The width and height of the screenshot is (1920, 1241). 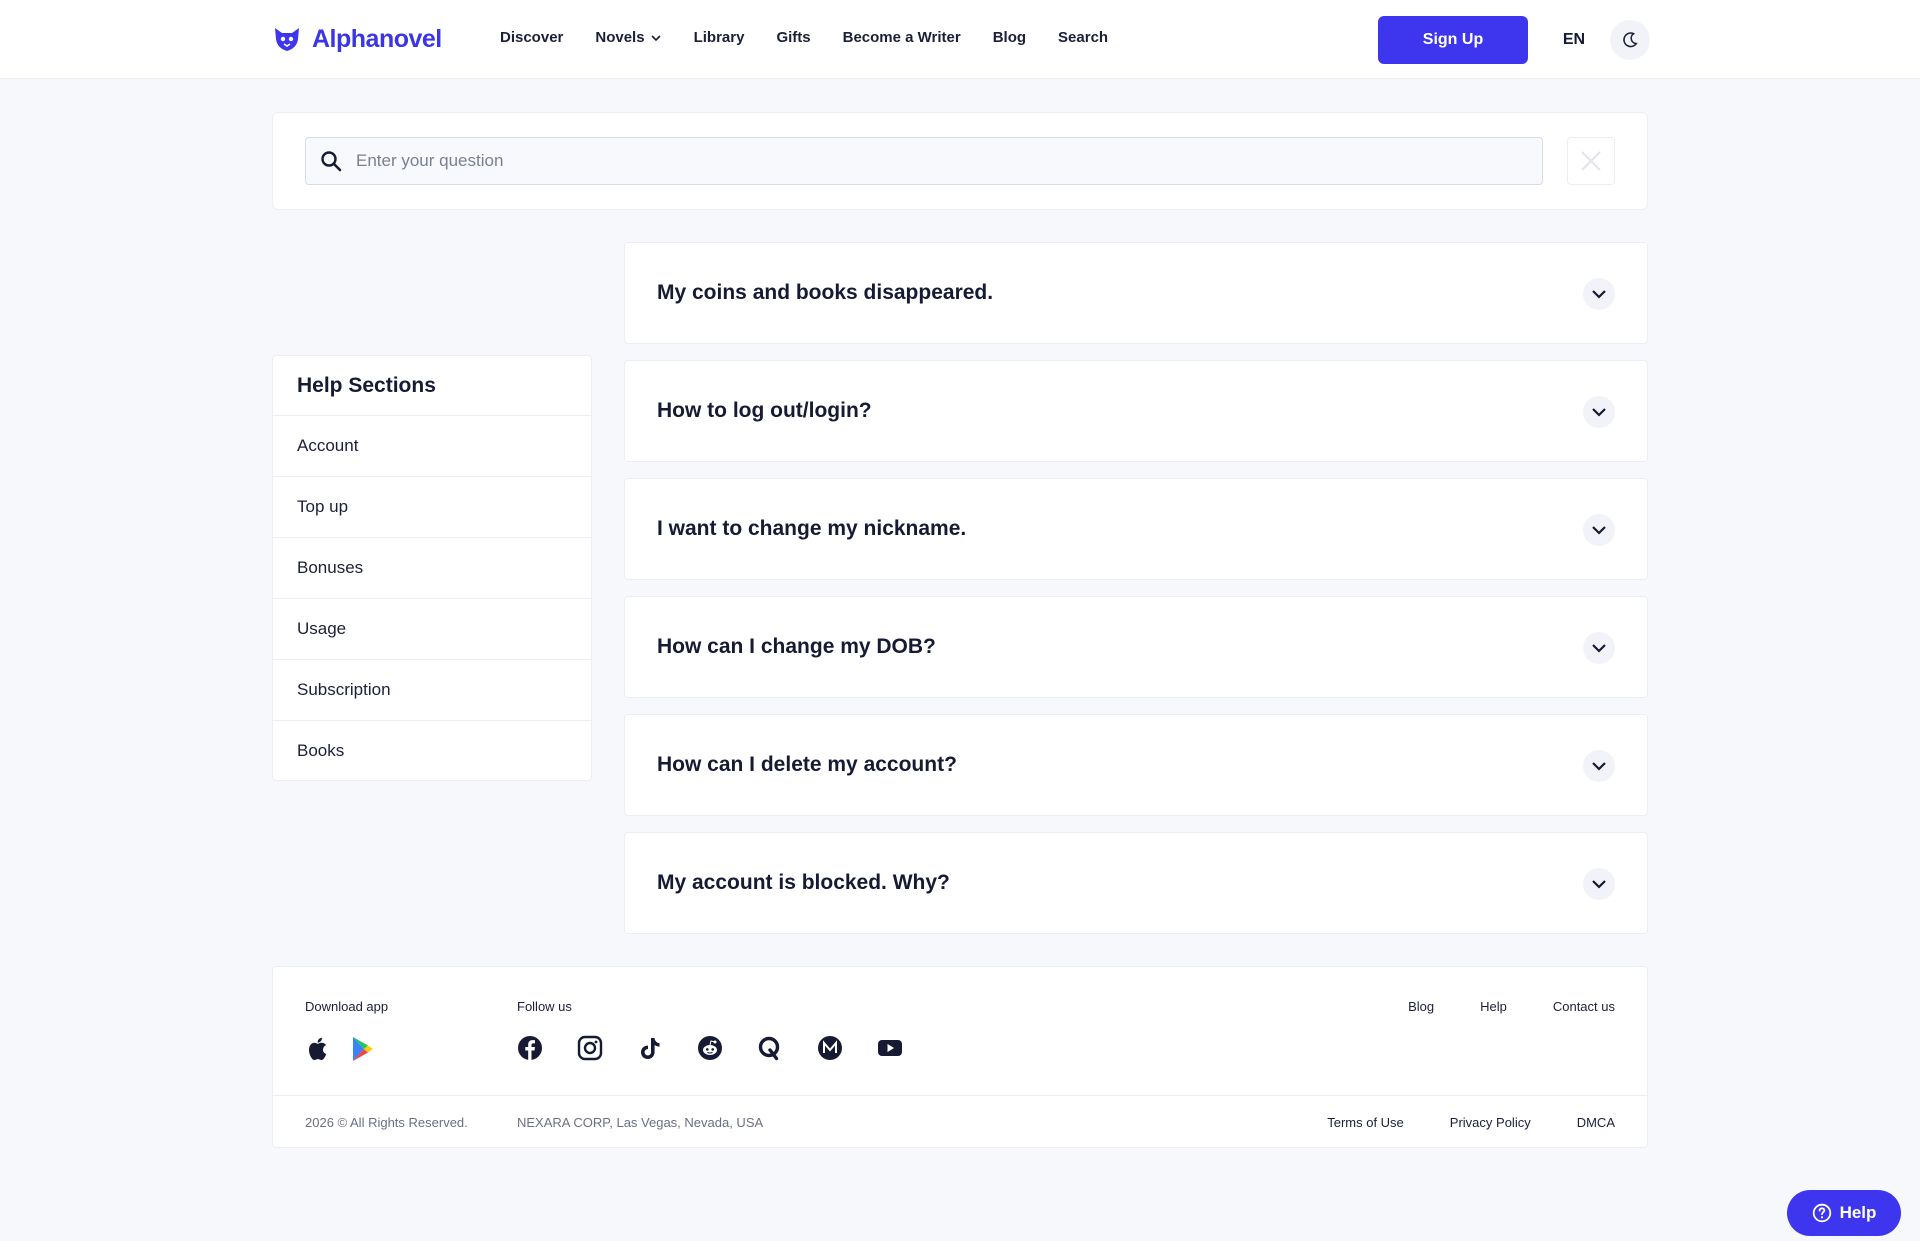 What do you see at coordinates (544, 1006) in the screenshot?
I see `follow-us-label: Follow us` at bounding box center [544, 1006].